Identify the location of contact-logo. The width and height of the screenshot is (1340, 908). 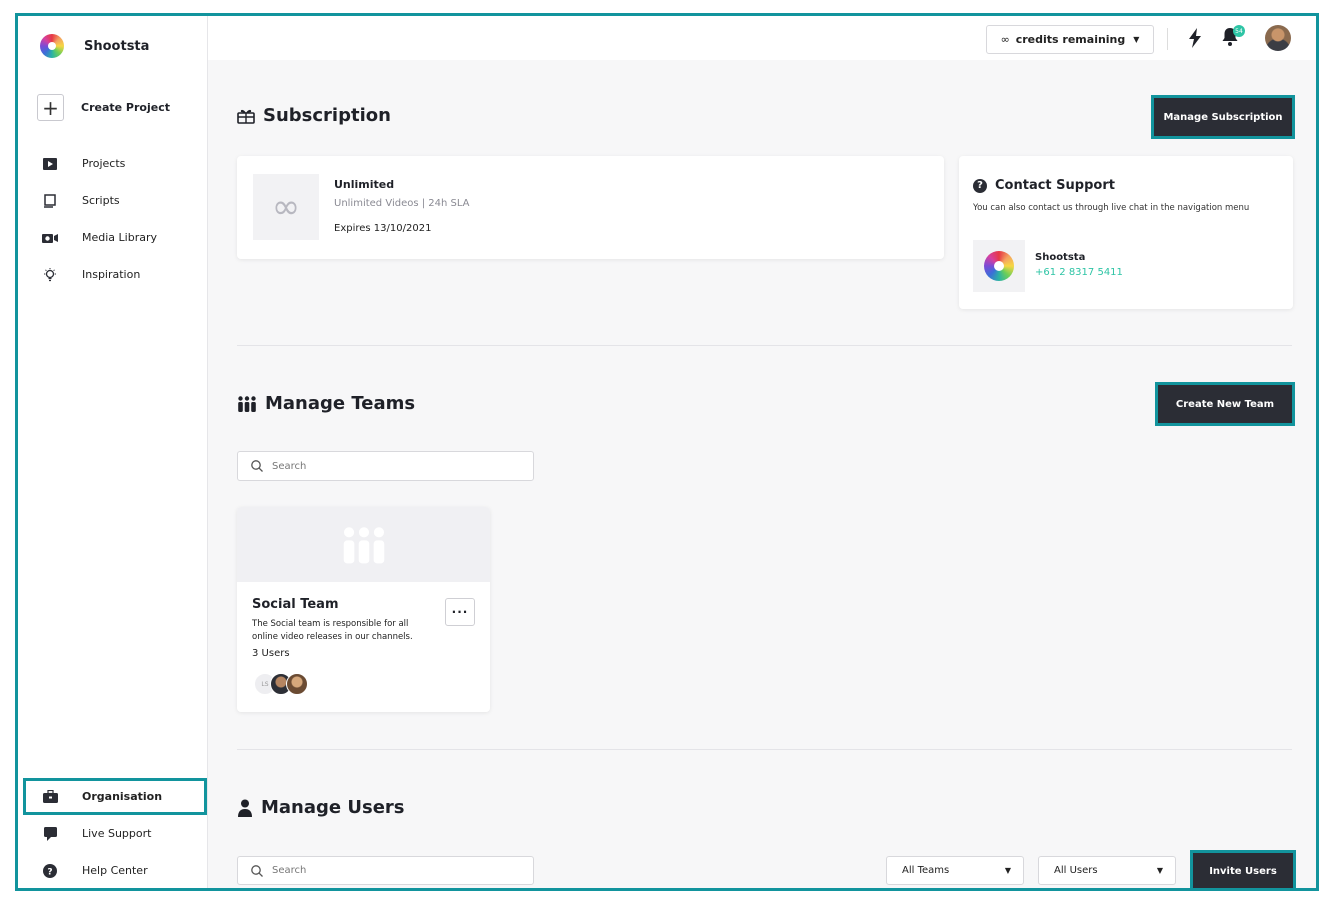
(999, 266).